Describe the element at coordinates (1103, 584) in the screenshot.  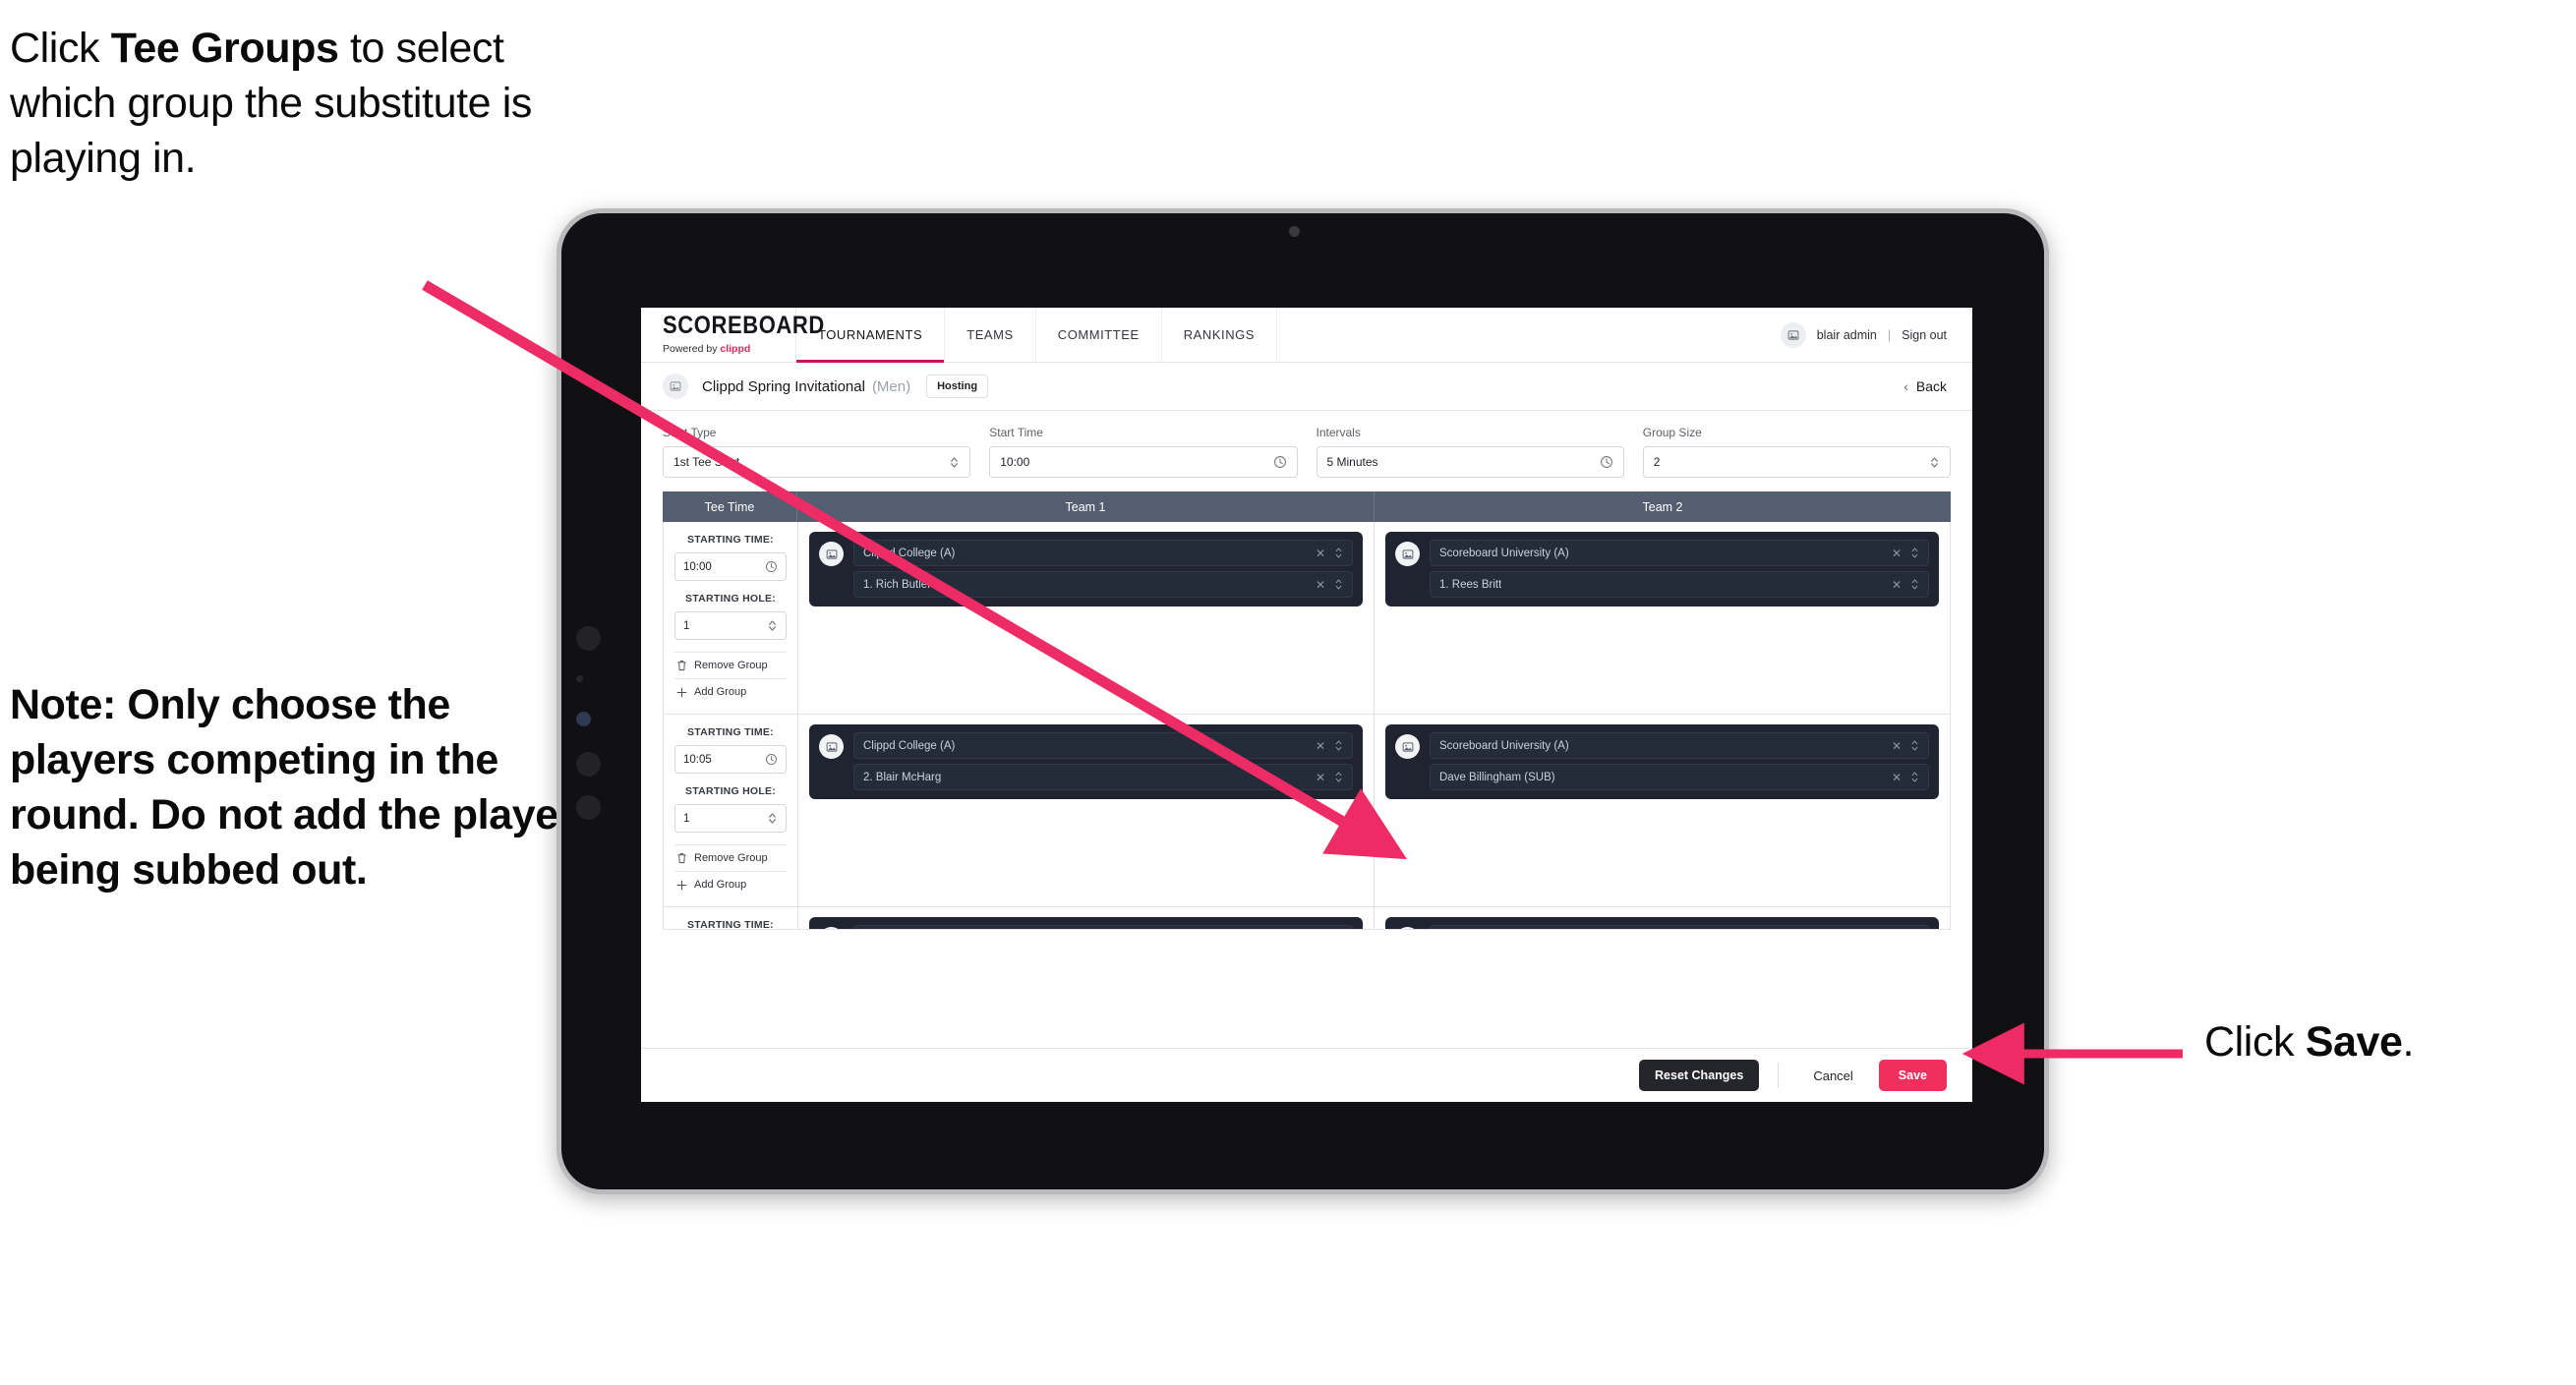
I see `player-row: 1. Rich Butler ✕` at that location.